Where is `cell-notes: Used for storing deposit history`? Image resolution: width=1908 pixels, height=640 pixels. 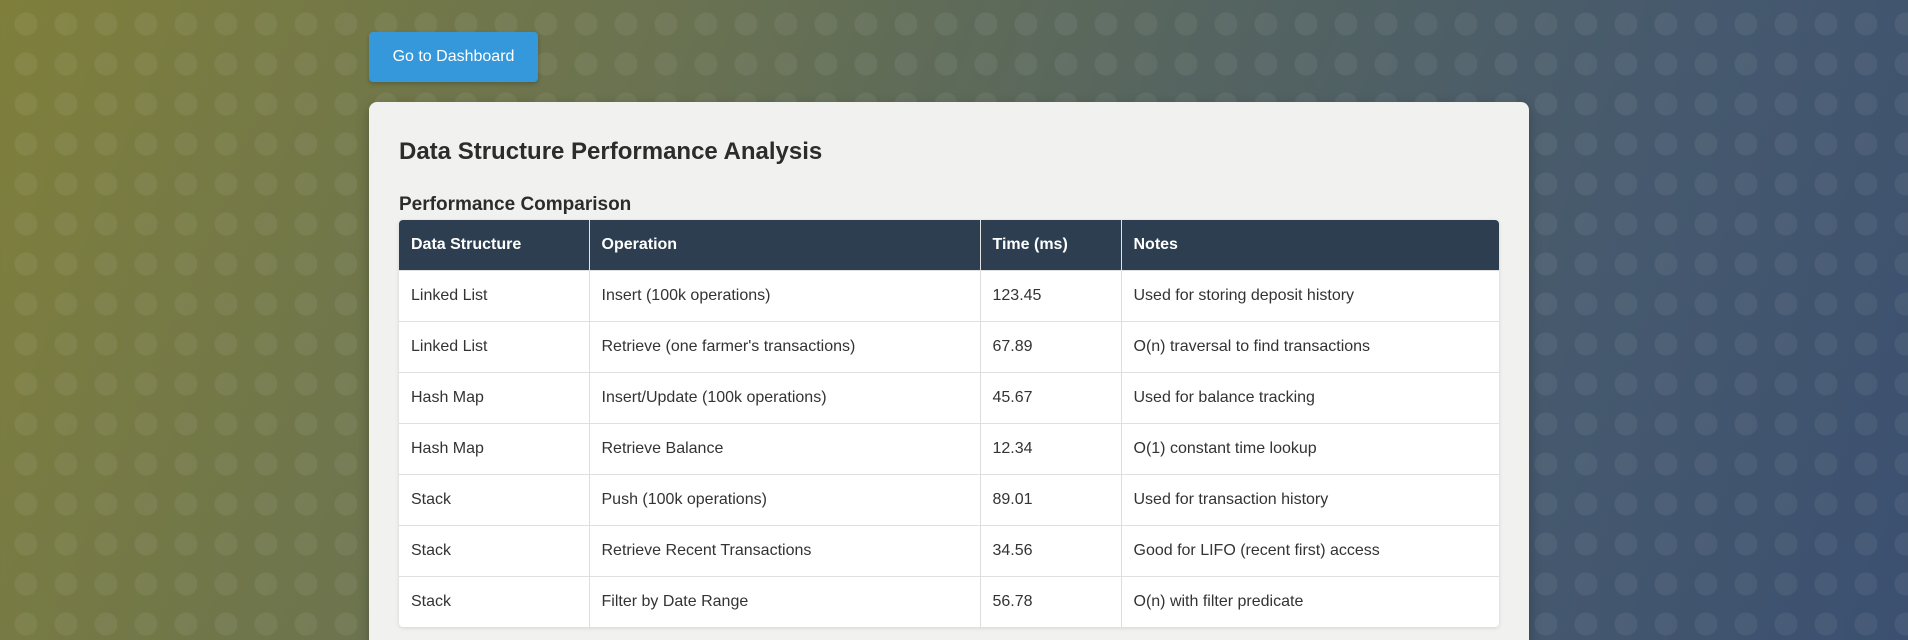 cell-notes: Used for storing deposit history is located at coordinates (1310, 296).